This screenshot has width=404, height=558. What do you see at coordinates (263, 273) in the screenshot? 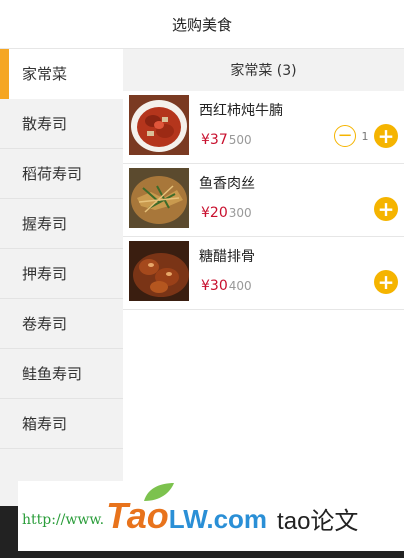
I see `food-item: 糖醋排骨 ¥30400 +` at bounding box center [263, 273].